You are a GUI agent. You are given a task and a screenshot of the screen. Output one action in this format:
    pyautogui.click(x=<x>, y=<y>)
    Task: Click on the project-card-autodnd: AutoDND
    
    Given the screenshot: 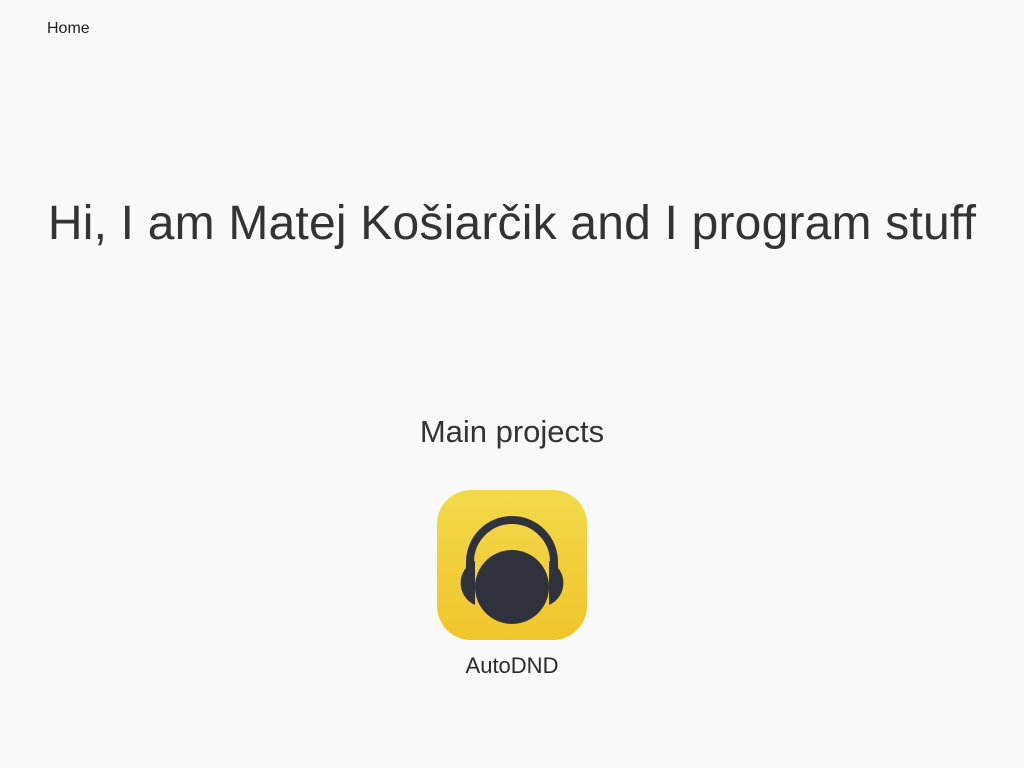 What is the action you would take?
    pyautogui.click(x=512, y=585)
    